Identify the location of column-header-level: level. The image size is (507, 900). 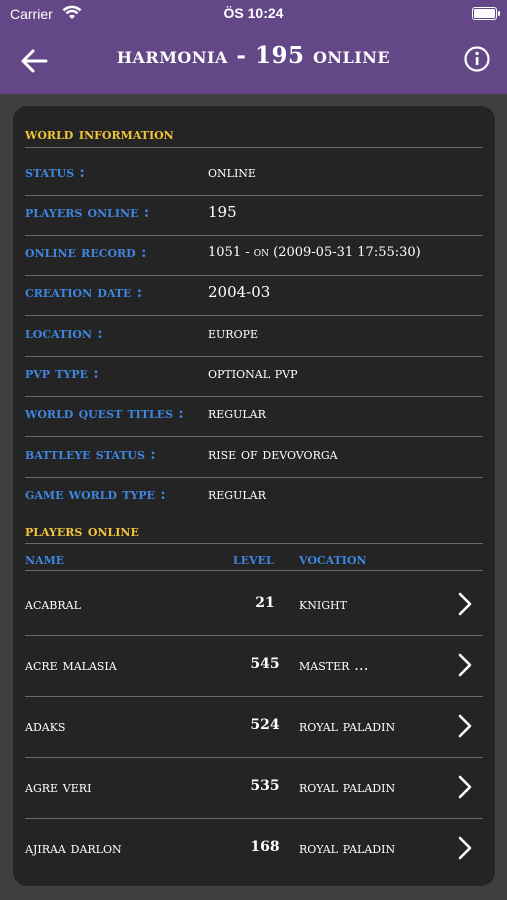
(253, 558).